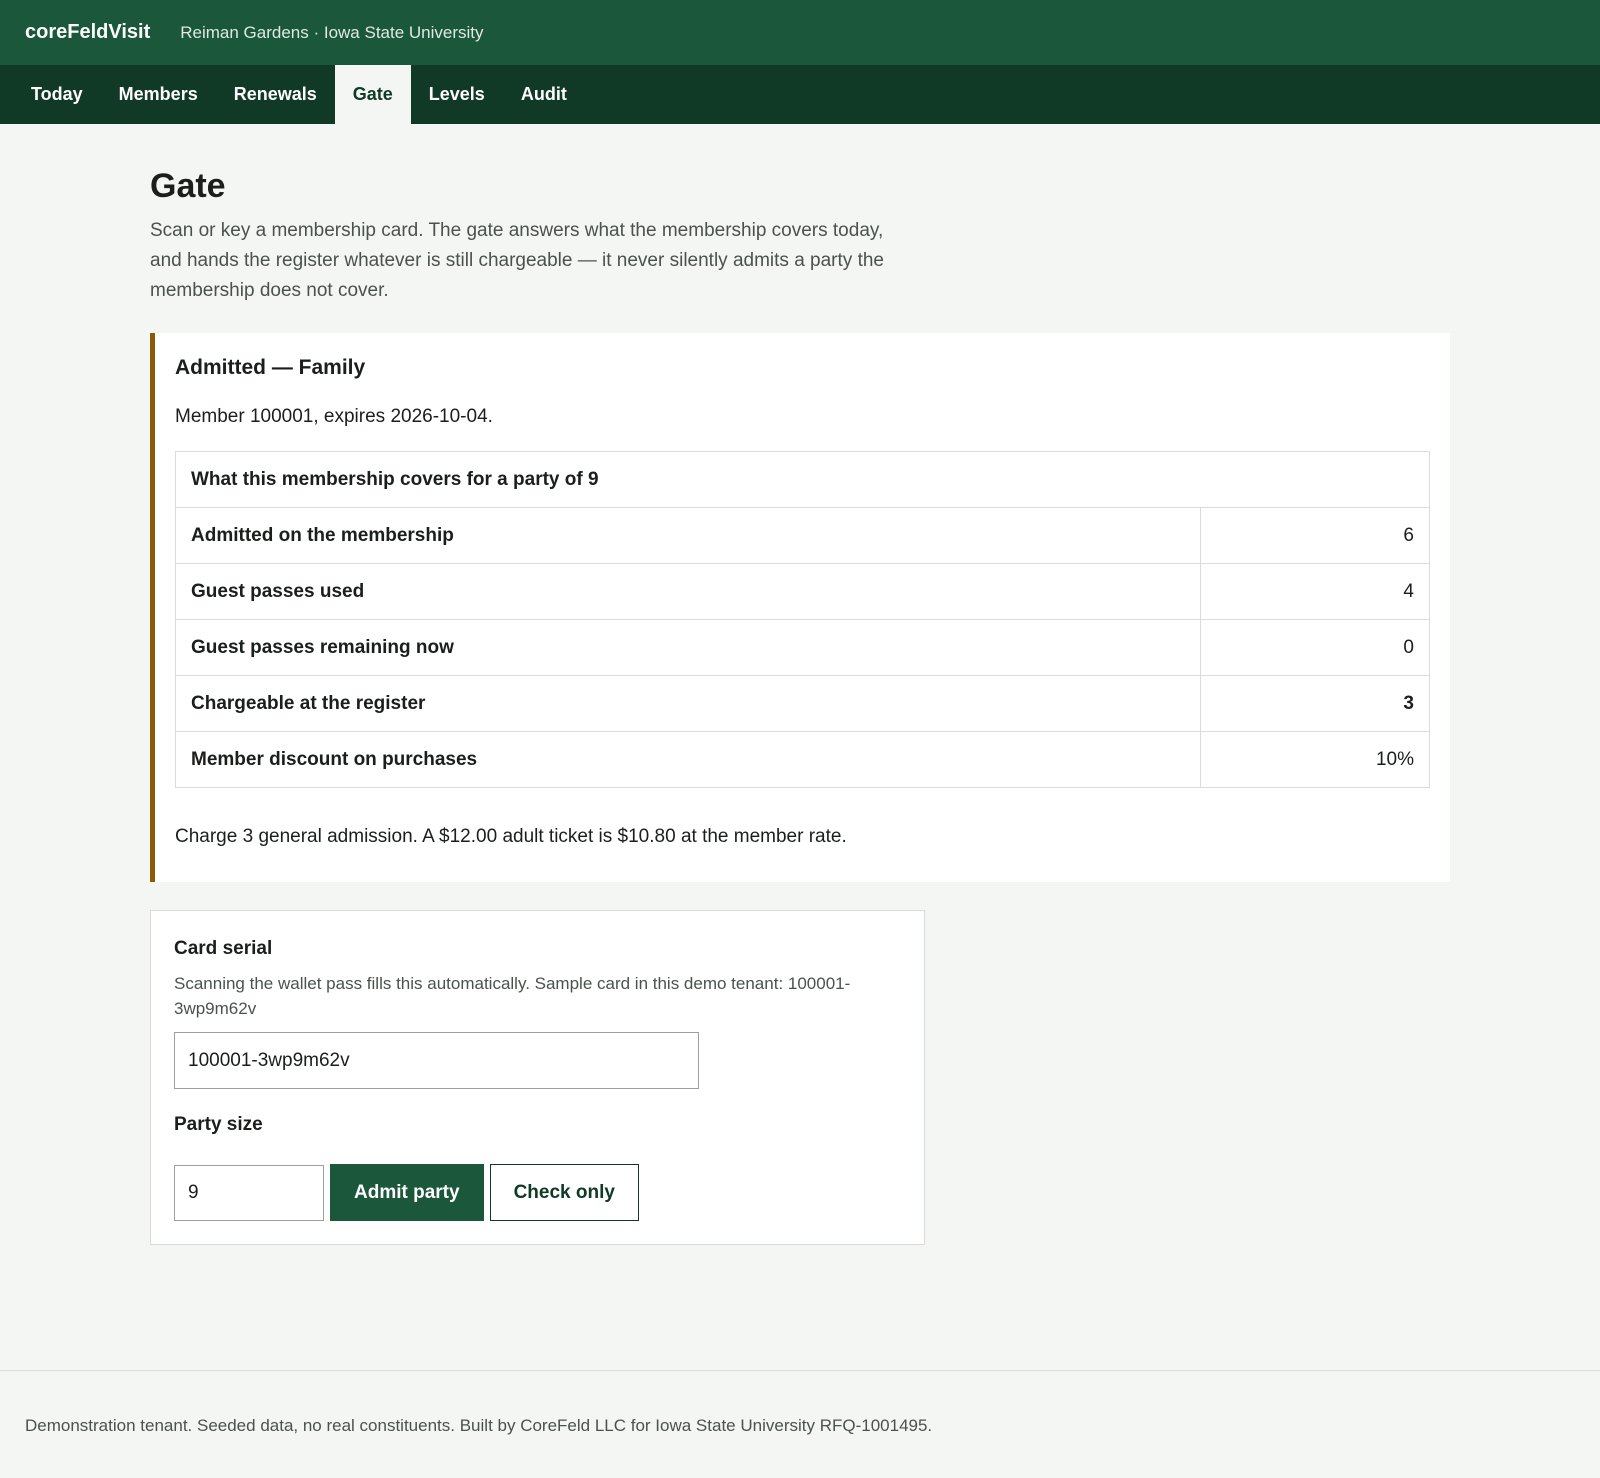 The height and width of the screenshot is (1478, 1600). What do you see at coordinates (1315, 535) in the screenshot?
I see `row-value-admitted: 6` at bounding box center [1315, 535].